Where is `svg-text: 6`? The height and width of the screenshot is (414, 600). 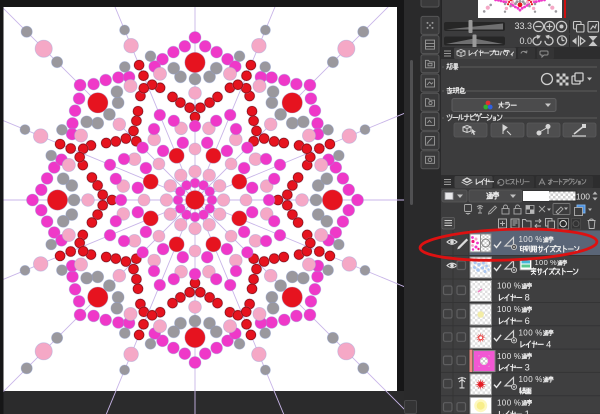 svg-text: 6 is located at coordinates (527, 321).